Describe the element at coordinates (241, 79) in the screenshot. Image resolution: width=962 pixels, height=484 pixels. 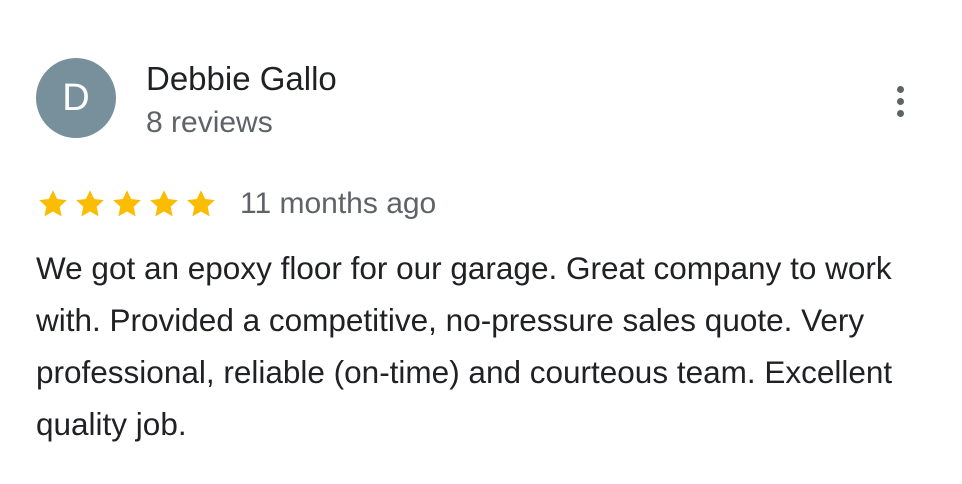
I see `reviewer-name: Debbie Gallo` at that location.